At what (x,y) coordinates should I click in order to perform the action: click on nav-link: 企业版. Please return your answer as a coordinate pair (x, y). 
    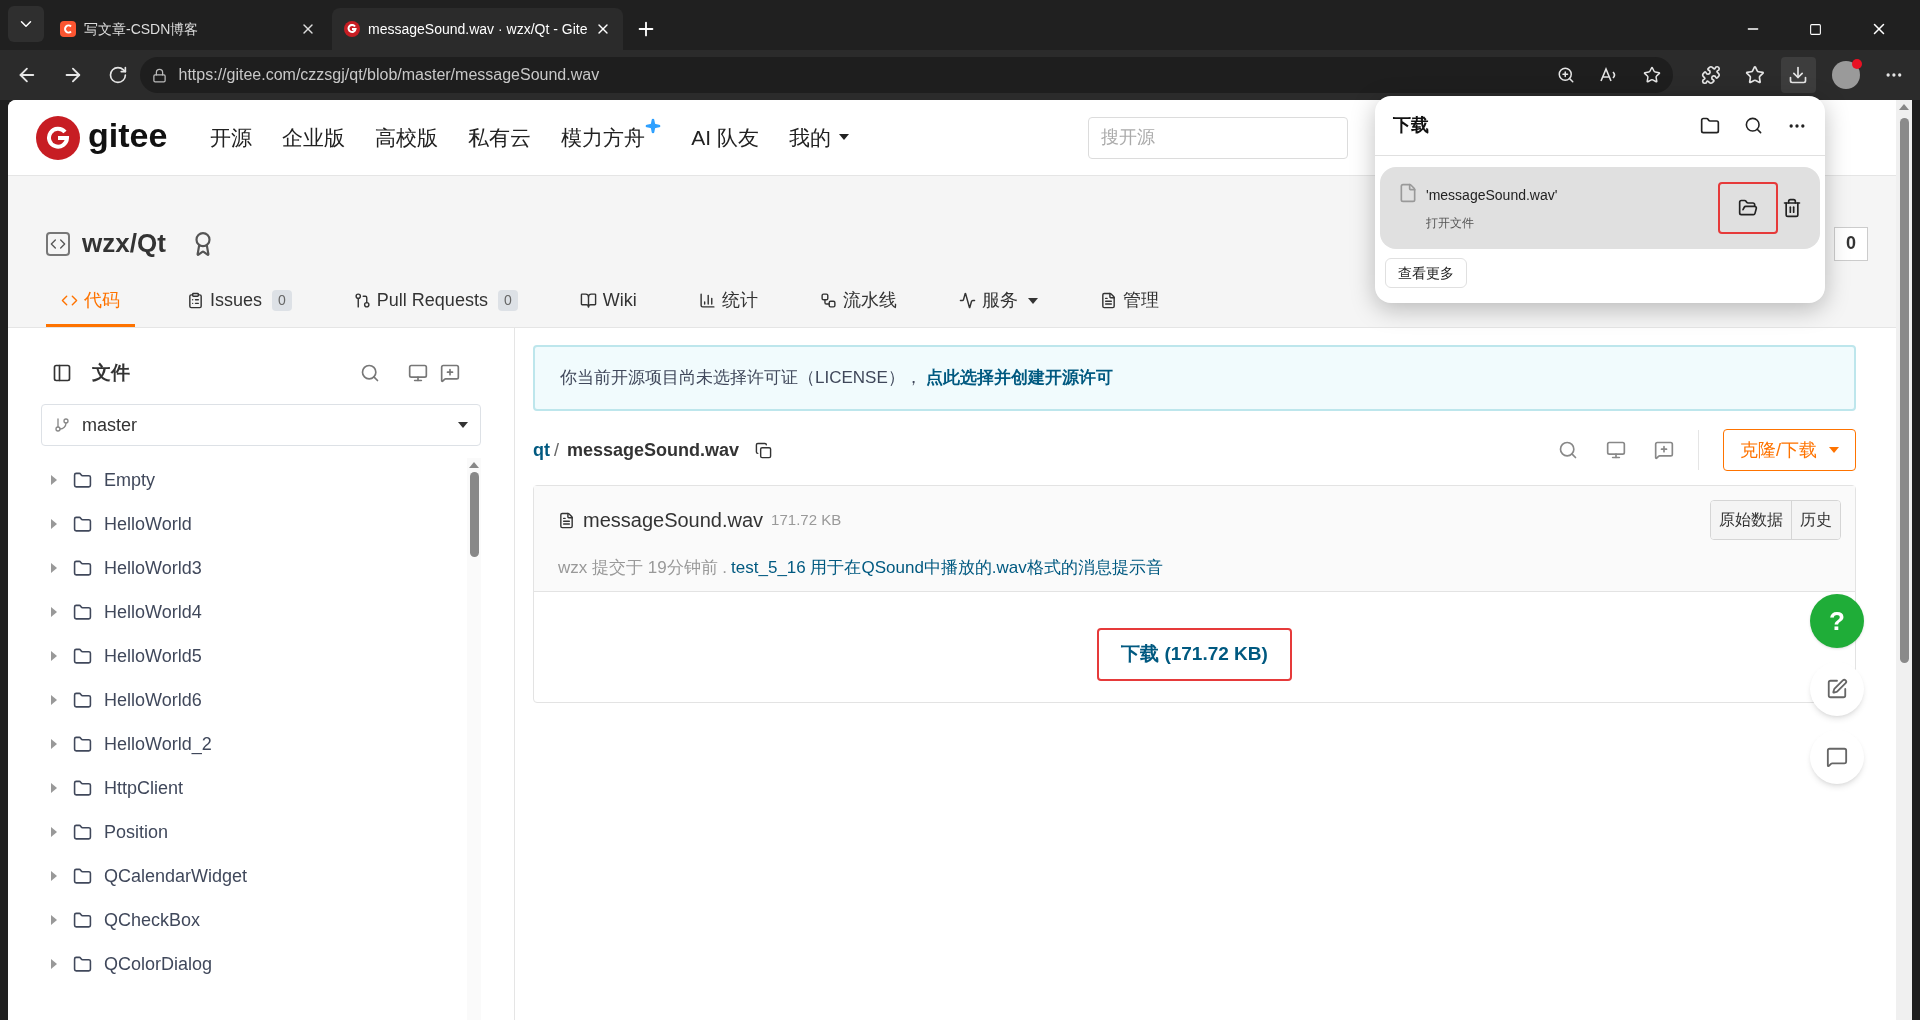
    Looking at the image, I should click on (314, 137).